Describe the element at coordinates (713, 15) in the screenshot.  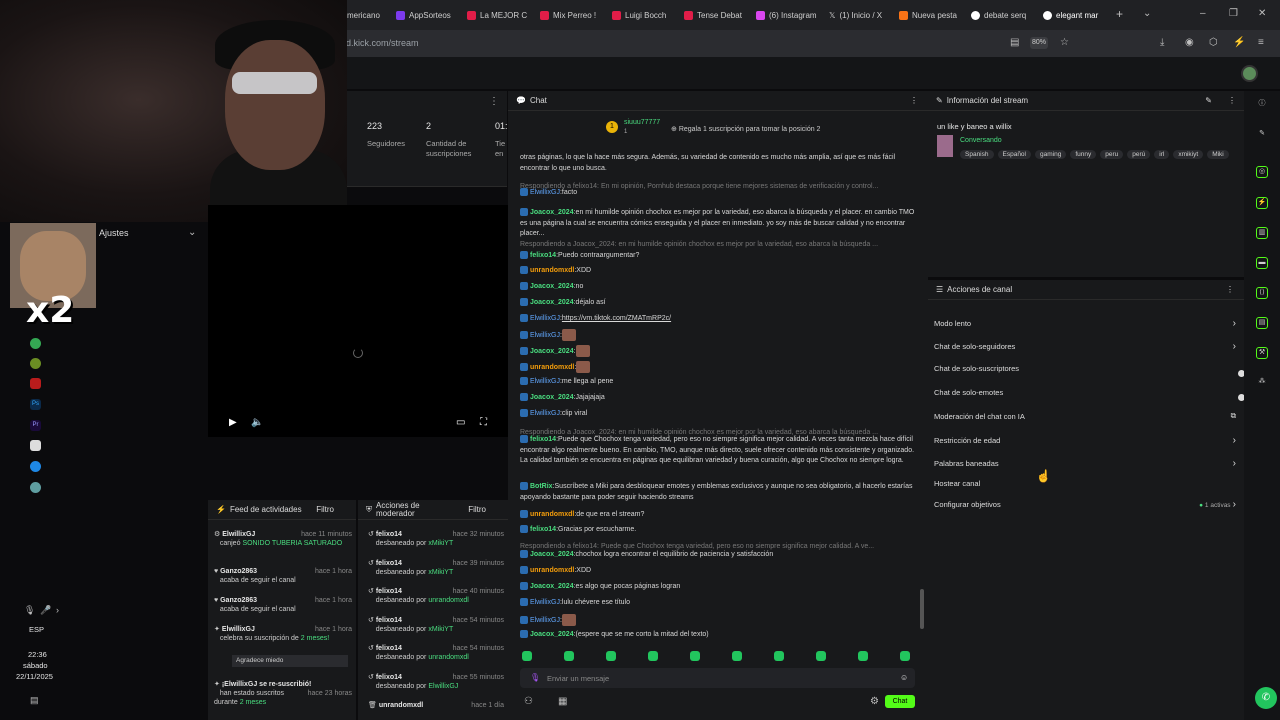
I see `browser-tab: Tense Debat` at that location.